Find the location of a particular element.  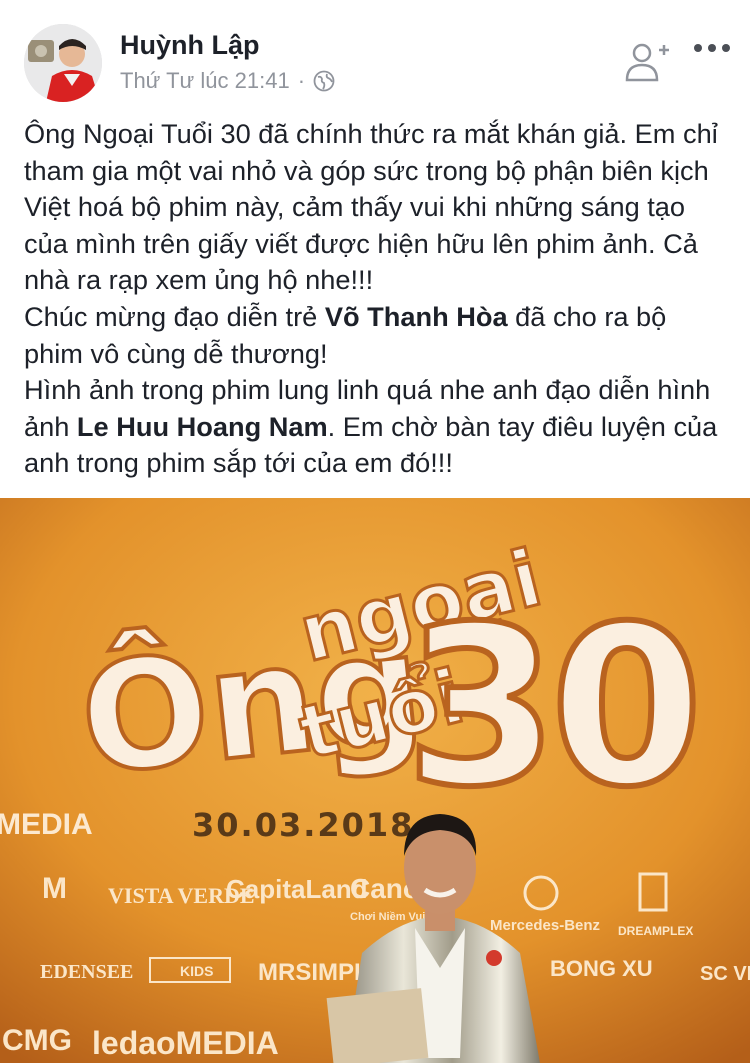

cinematographer-mention: Le Huu Hoang Nam is located at coordinates (202, 426).